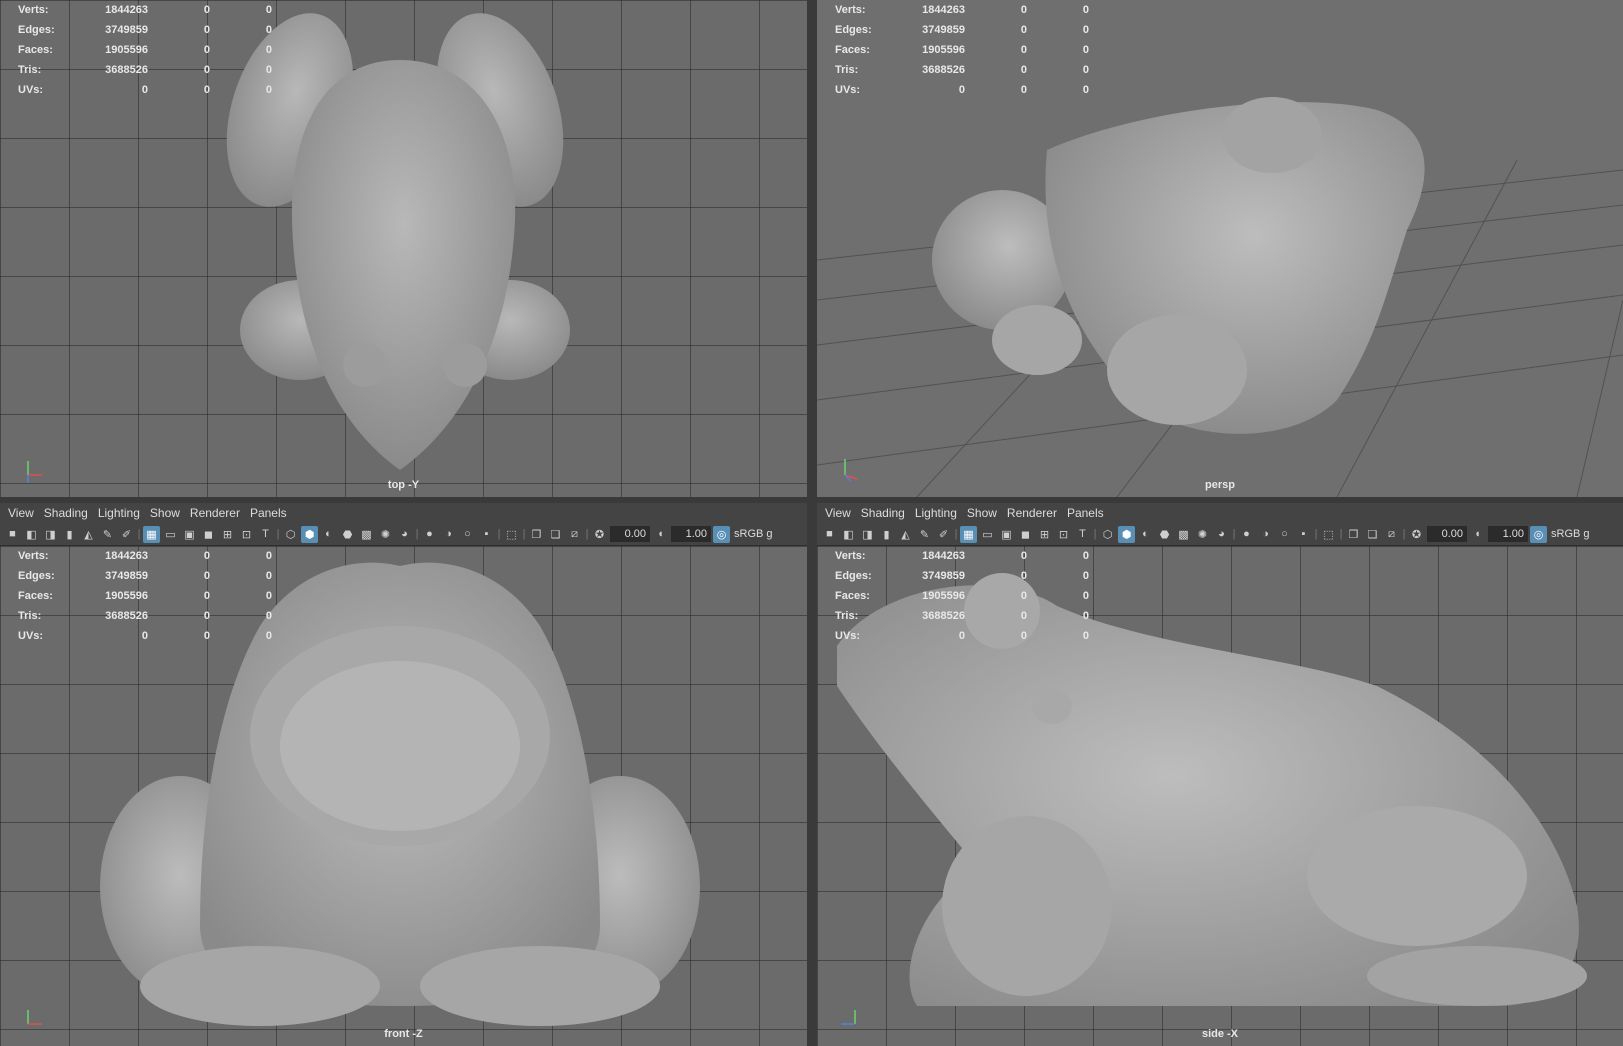  I want to click on hud-value: 3749859, so click(126, 30).